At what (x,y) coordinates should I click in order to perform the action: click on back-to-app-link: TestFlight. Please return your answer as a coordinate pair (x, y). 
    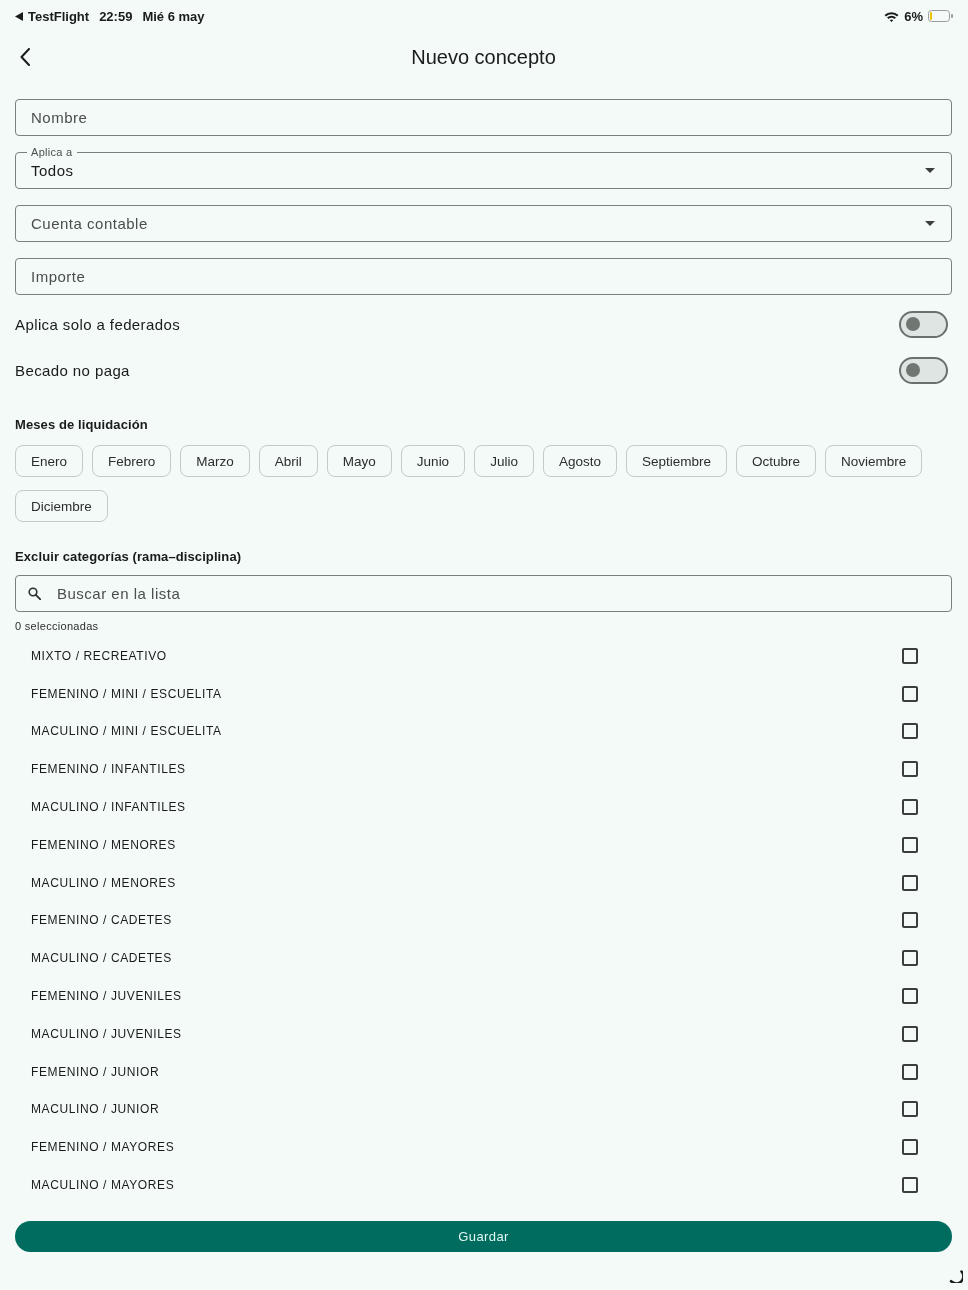
    Looking at the image, I should click on (52, 16).